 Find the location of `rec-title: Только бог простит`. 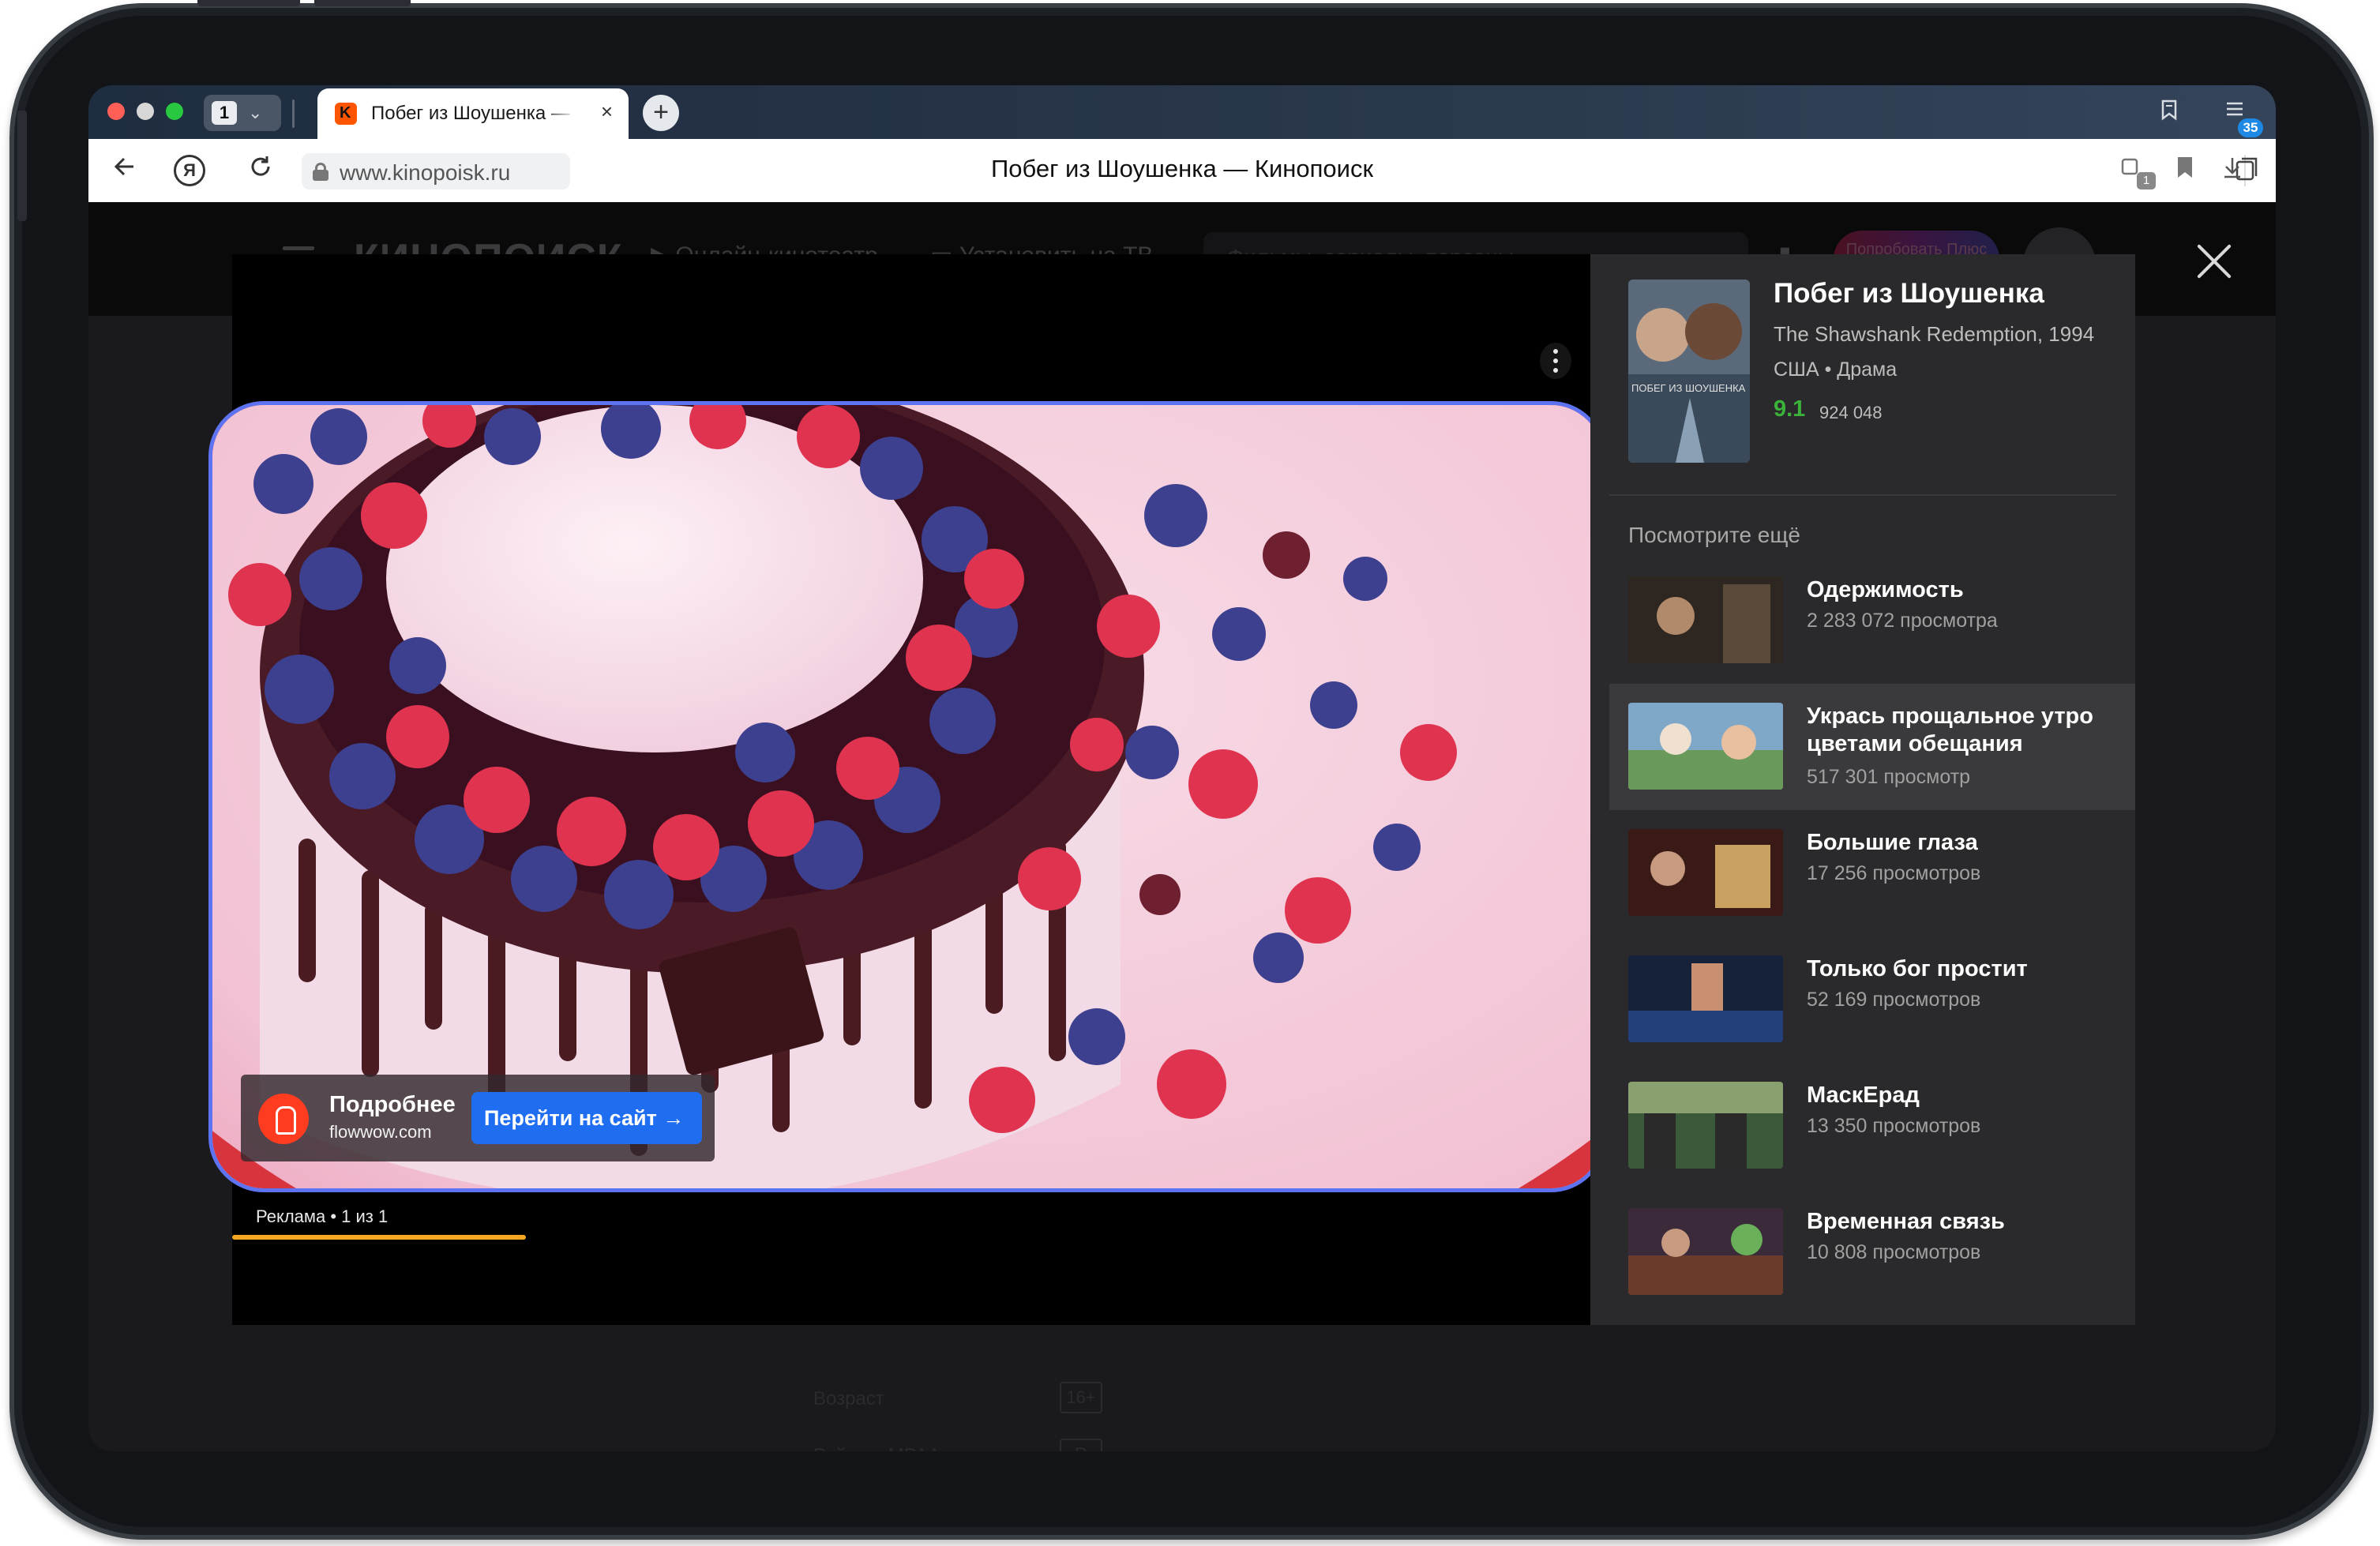

rec-title: Только бог простит is located at coordinates (1917, 968).